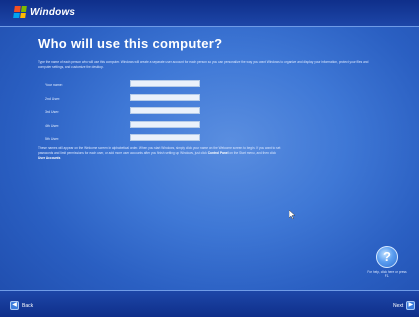 This screenshot has height=317, width=419. I want to click on back-arrow-icon: ◀, so click(14, 305).